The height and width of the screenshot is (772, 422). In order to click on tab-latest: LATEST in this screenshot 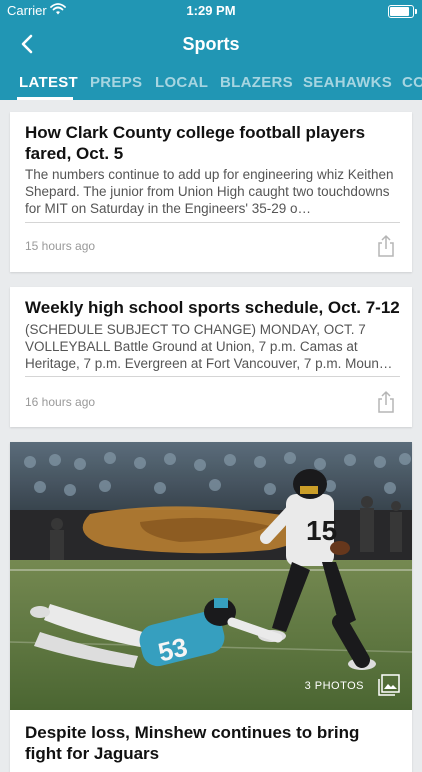, I will do `click(48, 82)`.